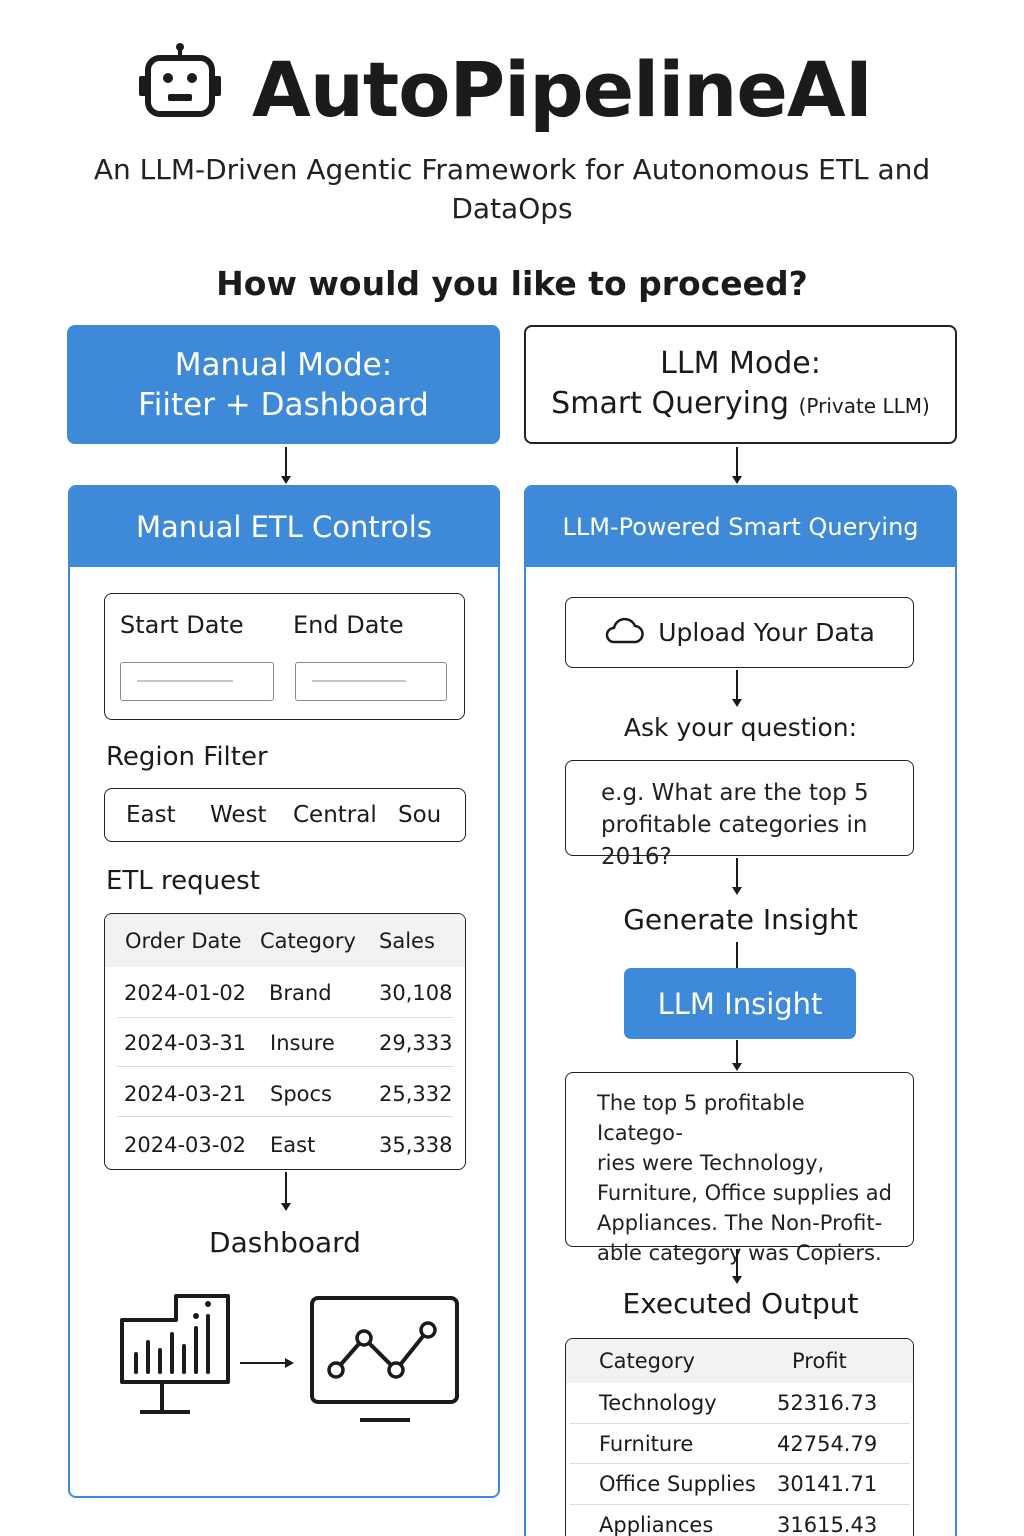  Describe the element at coordinates (419, 815) in the screenshot. I see `region-option-south: Sou` at that location.